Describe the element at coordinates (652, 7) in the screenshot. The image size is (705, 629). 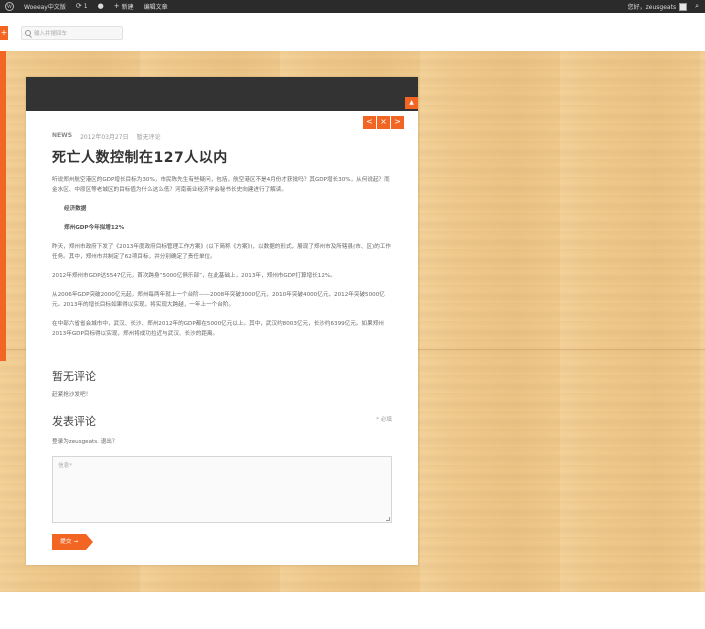
I see `greeting-text: 您好，zeusgeats` at that location.